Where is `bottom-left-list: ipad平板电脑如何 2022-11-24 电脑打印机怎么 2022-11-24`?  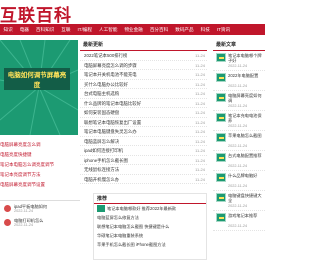
bottom-left-list: ipad平板电脑如何 2022-11-24 电脑打印机怎么 2022-11-24 is located at coordinates (40, 230).